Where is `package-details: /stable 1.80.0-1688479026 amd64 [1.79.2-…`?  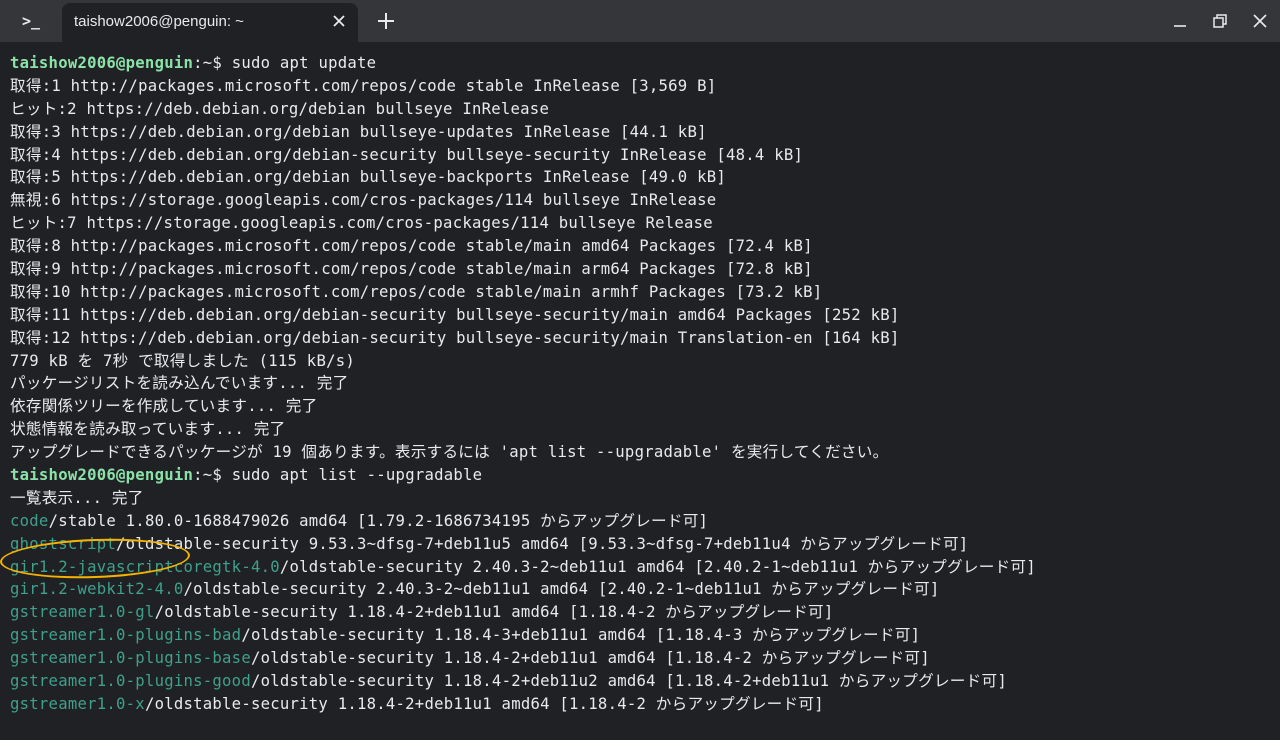
package-details: /stable 1.80.0-1688479026 amd64 [1.79.2-… is located at coordinates (378, 520).